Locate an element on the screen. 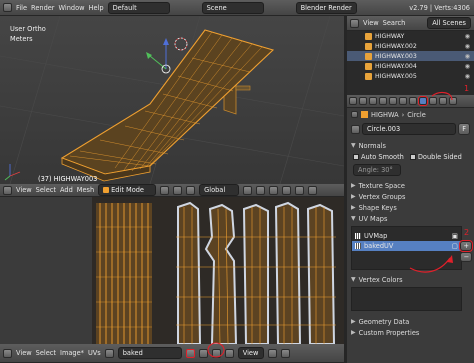  constraints-tab-icon is located at coordinates (403, 101).